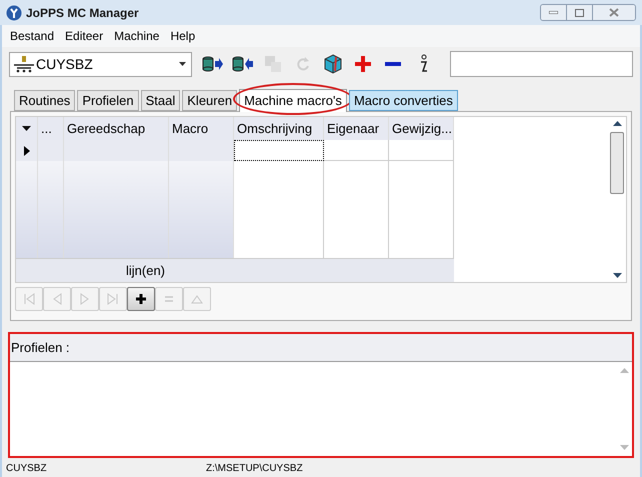 This screenshot has height=477, width=642. Describe the element at coordinates (85, 299) in the screenshot. I see `triangle-right-icon` at that location.